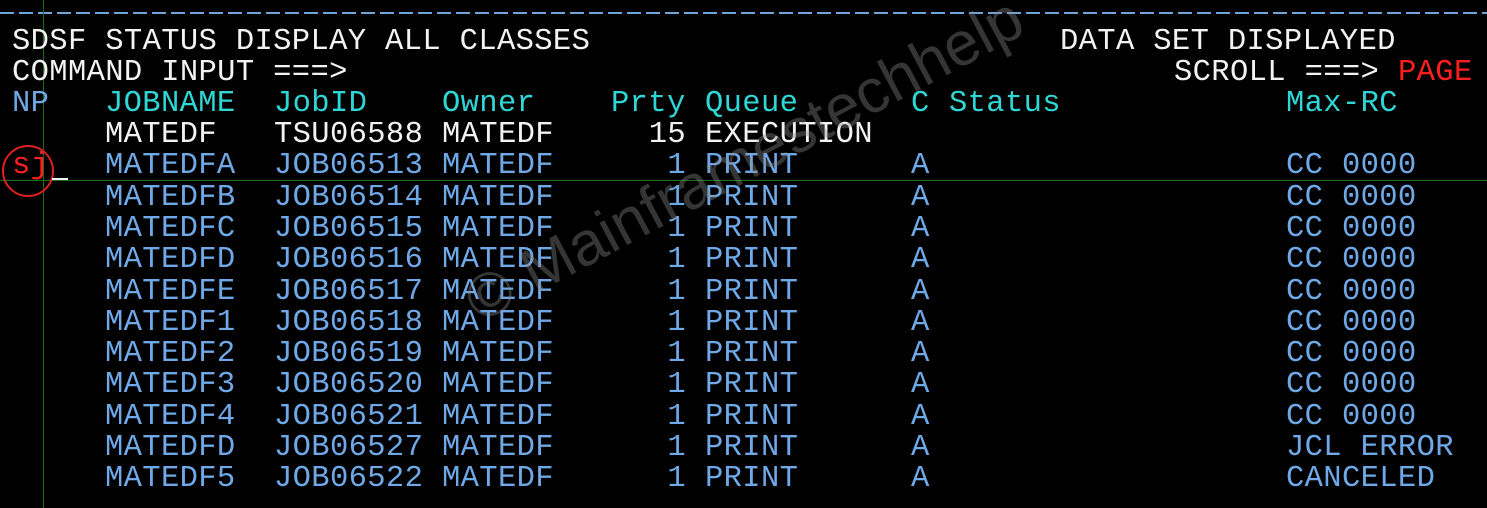 The image size is (1487, 508). Describe the element at coordinates (30, 104) in the screenshot. I see `col-np: NP` at that location.